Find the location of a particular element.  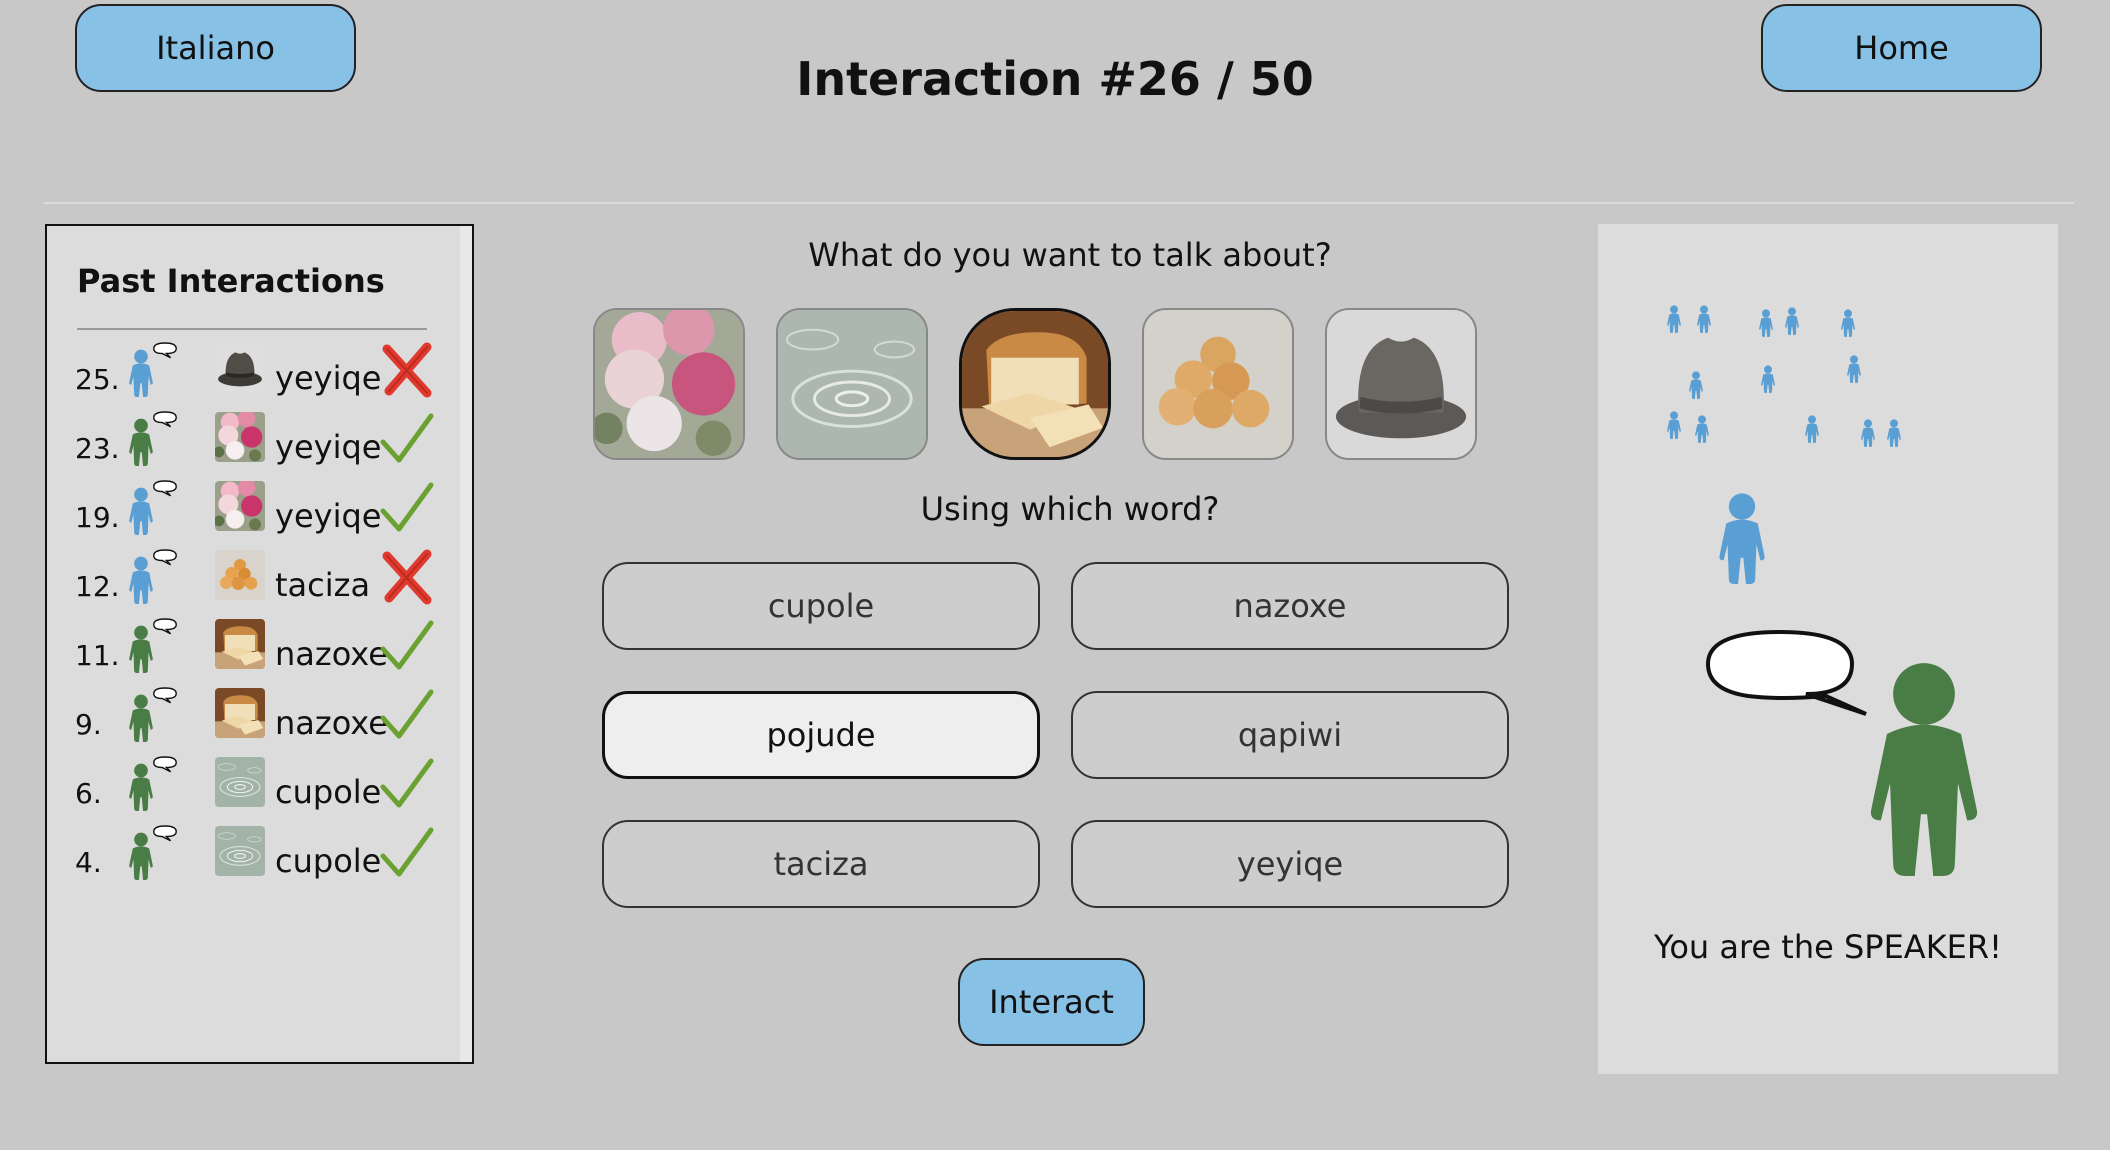

interaction-number: 19. is located at coordinates (97, 517).